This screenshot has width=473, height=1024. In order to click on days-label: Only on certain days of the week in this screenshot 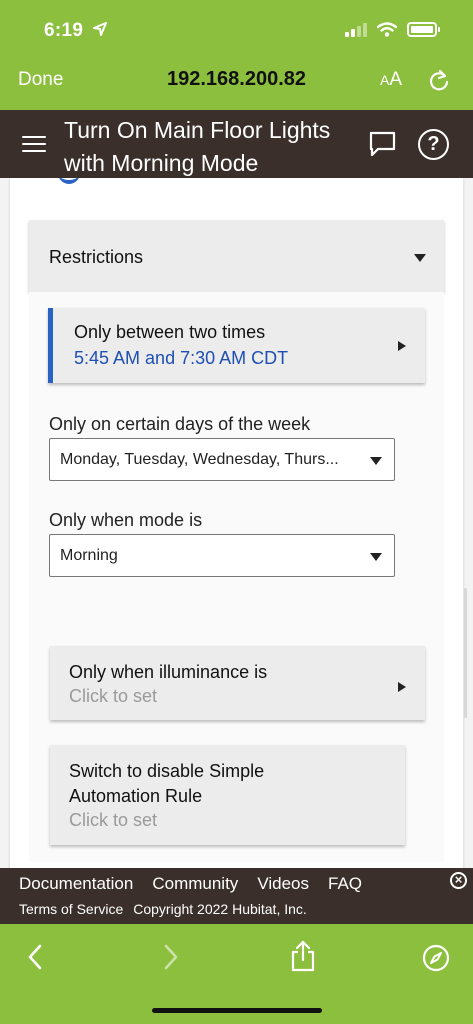, I will do `click(180, 424)`.